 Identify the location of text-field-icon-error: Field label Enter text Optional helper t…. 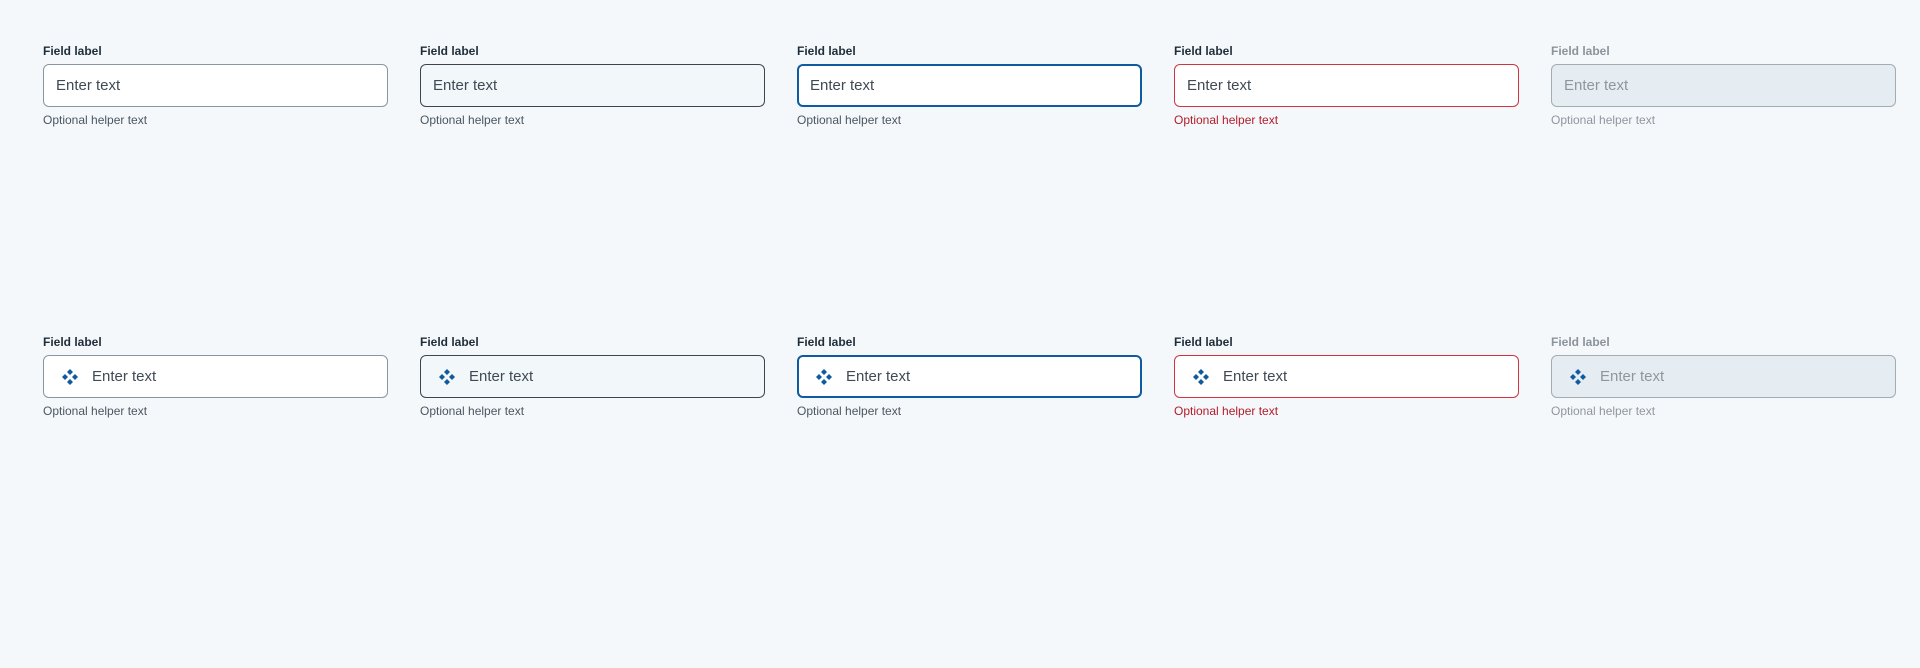
(1346, 377).